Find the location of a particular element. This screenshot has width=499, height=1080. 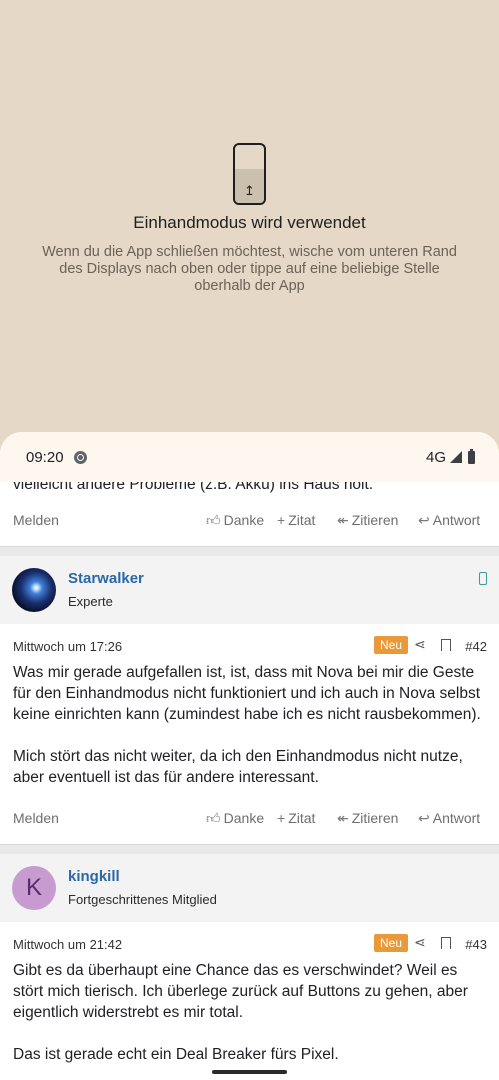

status-bar: 09:20 4G is located at coordinates (249, 457).